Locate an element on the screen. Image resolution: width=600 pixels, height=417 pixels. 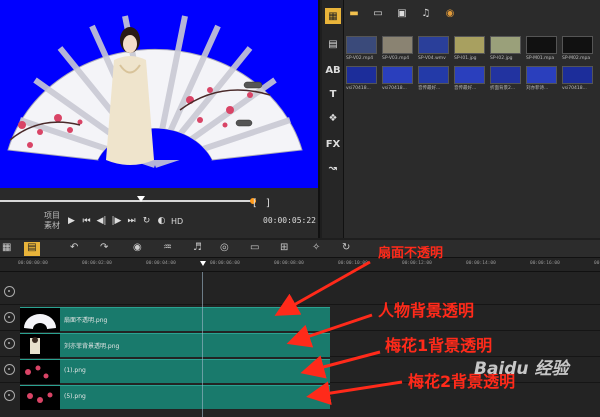
music-icon: ♫ is located at coordinates (426, 13).